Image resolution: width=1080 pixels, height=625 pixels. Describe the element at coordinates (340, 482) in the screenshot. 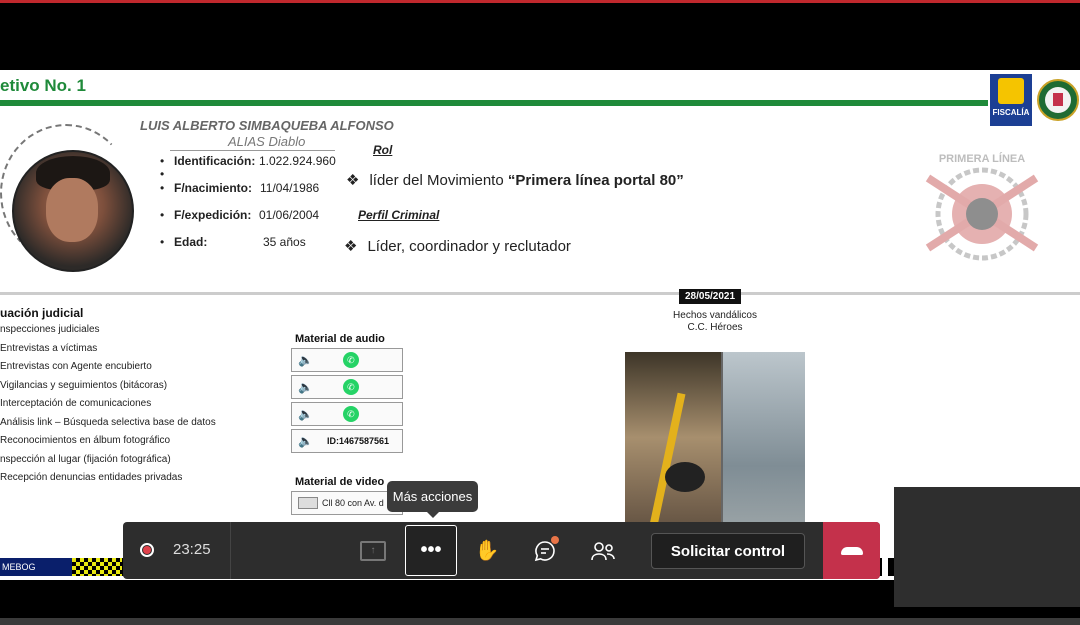

I see `video-material-title: Material de video` at that location.